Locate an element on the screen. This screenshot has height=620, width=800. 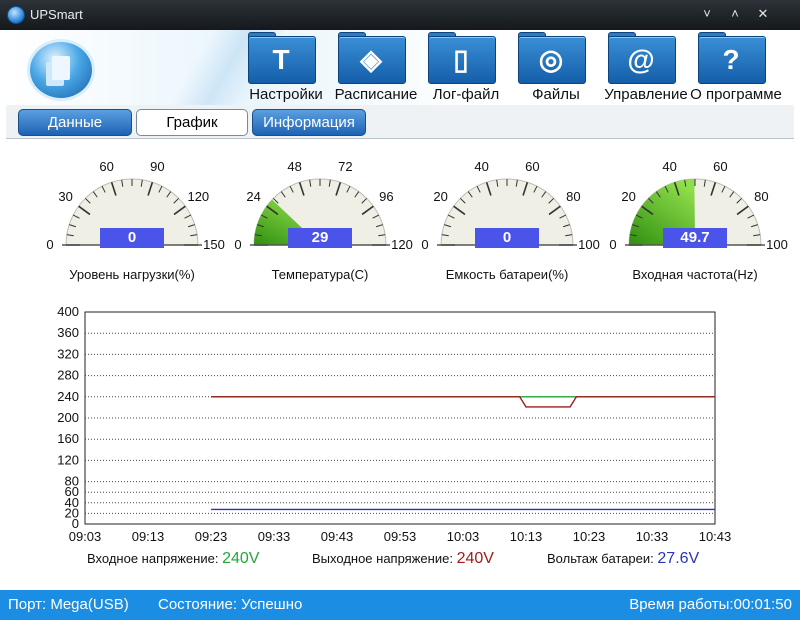
at-icon: @ is located at coordinates (641, 59).